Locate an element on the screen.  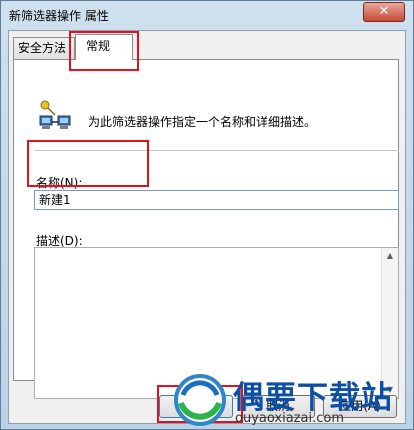
title-bar: 新筛选器操作 属性 ✕ is located at coordinates (207, 15).